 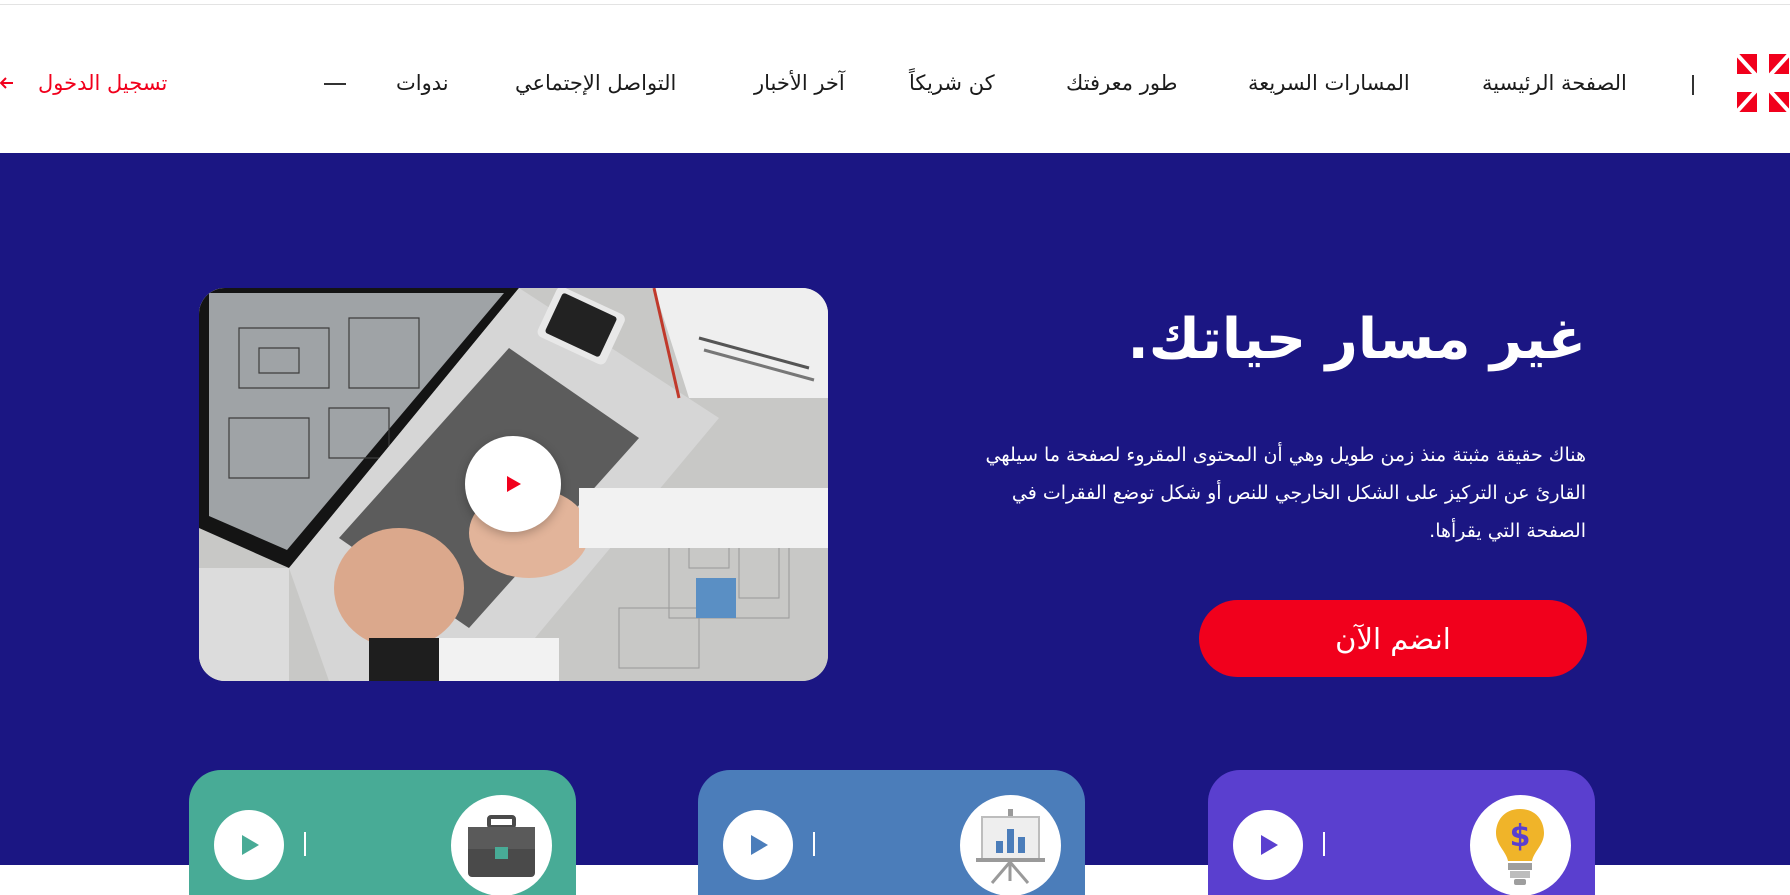 I want to click on nav-divider, so click(x=1693, y=85).